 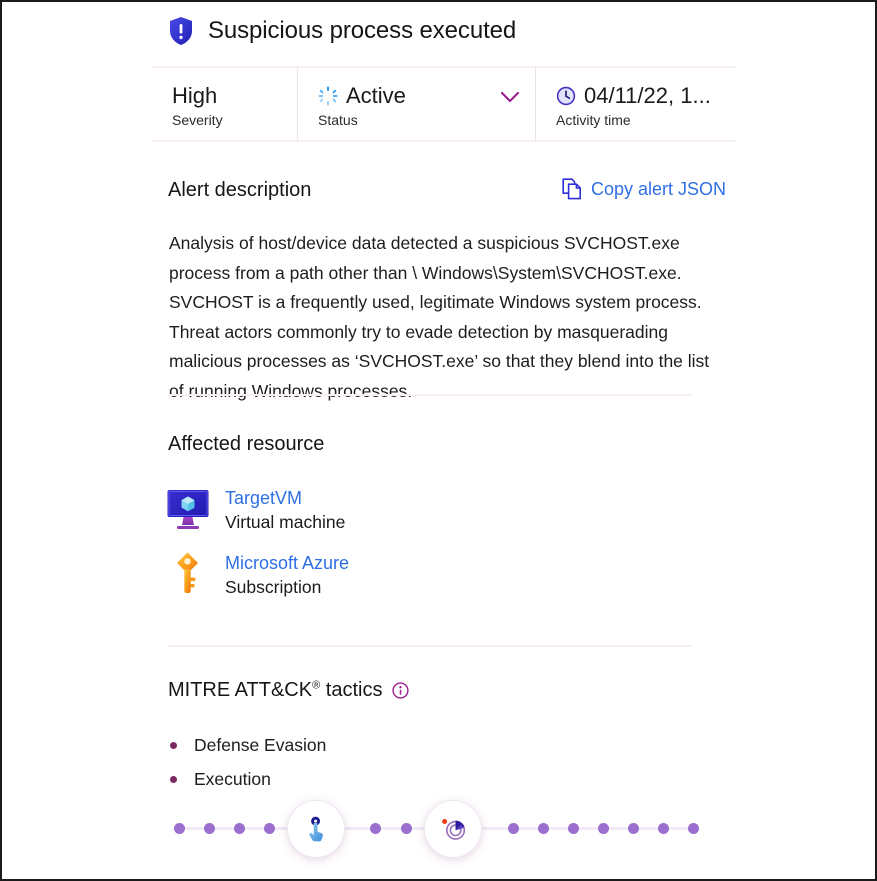 I want to click on radar-scan-icon, so click(x=454, y=829).